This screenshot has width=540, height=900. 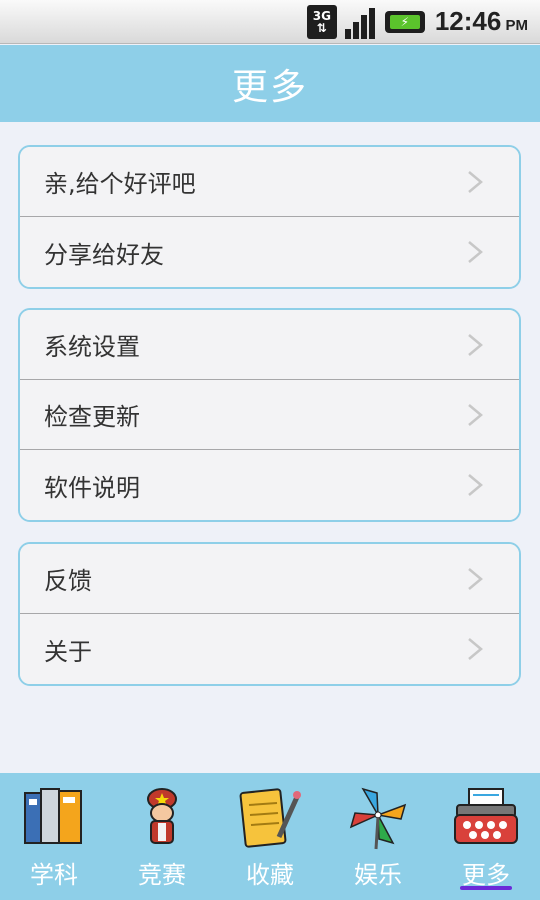 What do you see at coordinates (321, 15) in the screenshot?
I see `network-type: 3G` at bounding box center [321, 15].